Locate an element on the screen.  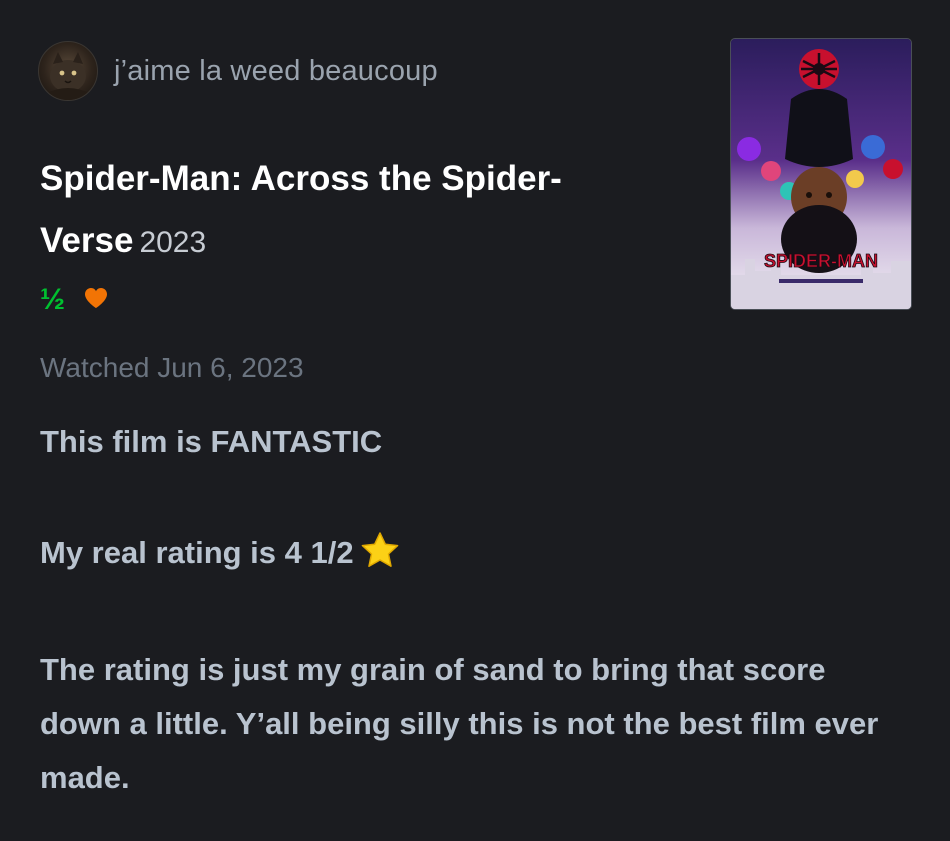
watched-date: Watched Jun 6, 2023 is located at coordinates (172, 367).